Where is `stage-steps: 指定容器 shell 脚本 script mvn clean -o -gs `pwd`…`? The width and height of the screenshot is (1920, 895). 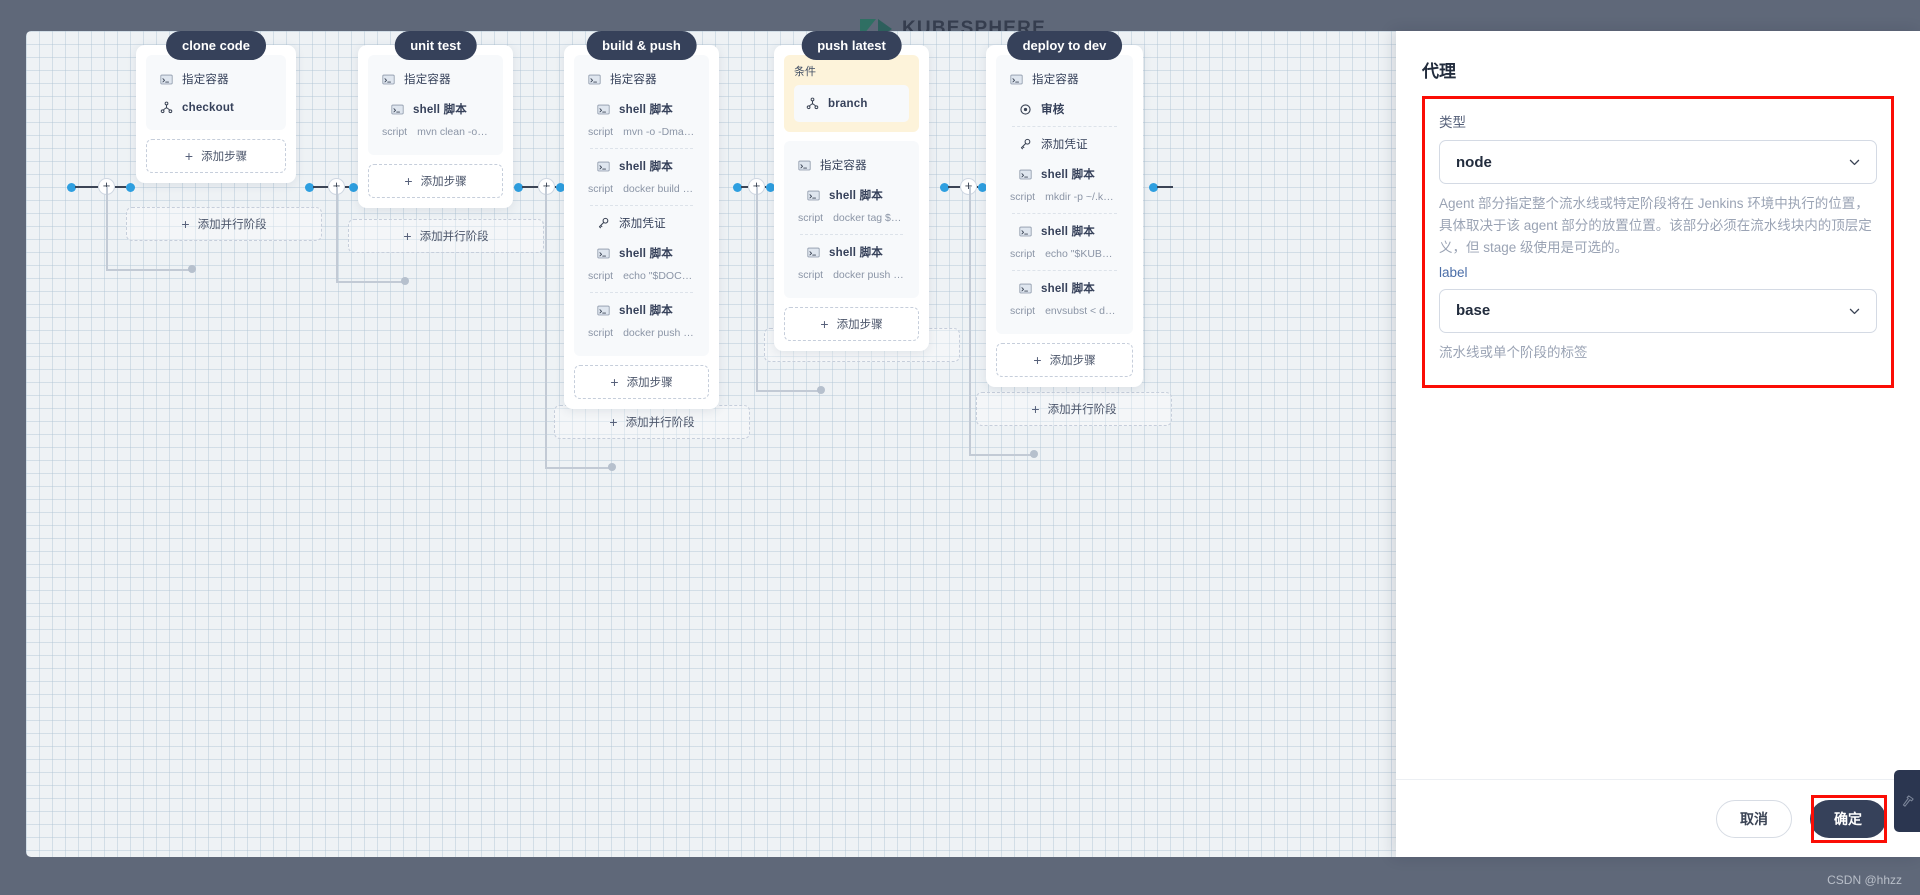 stage-steps: 指定容器 shell 脚本 script mvn clean -o -gs `pwd`… is located at coordinates (435, 105).